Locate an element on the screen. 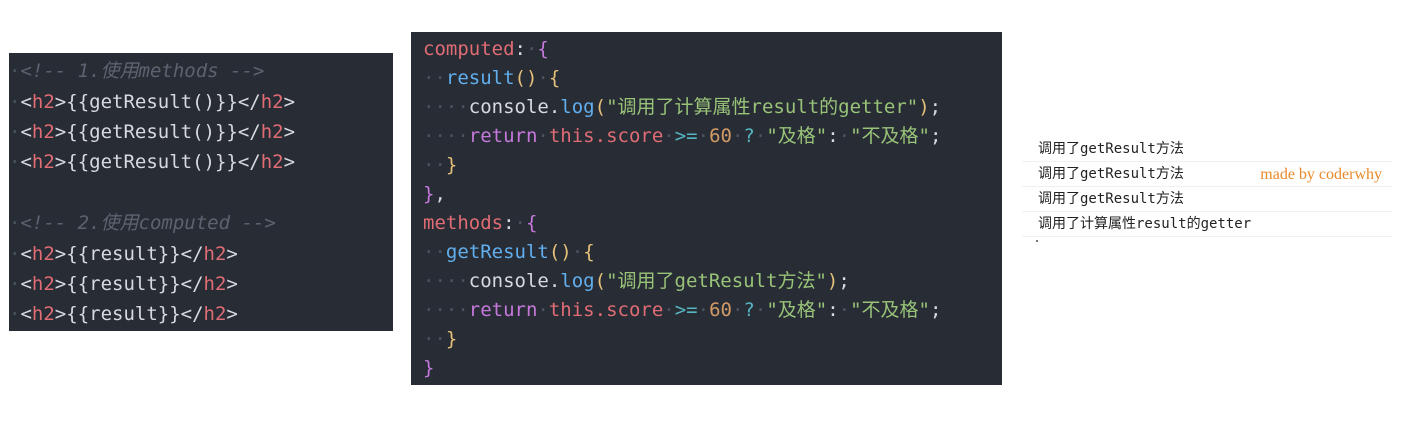 Image resolution: width=1403 pixels, height=444 pixels. comment: <!-- 1.使用methods --> is located at coordinates (142, 71).